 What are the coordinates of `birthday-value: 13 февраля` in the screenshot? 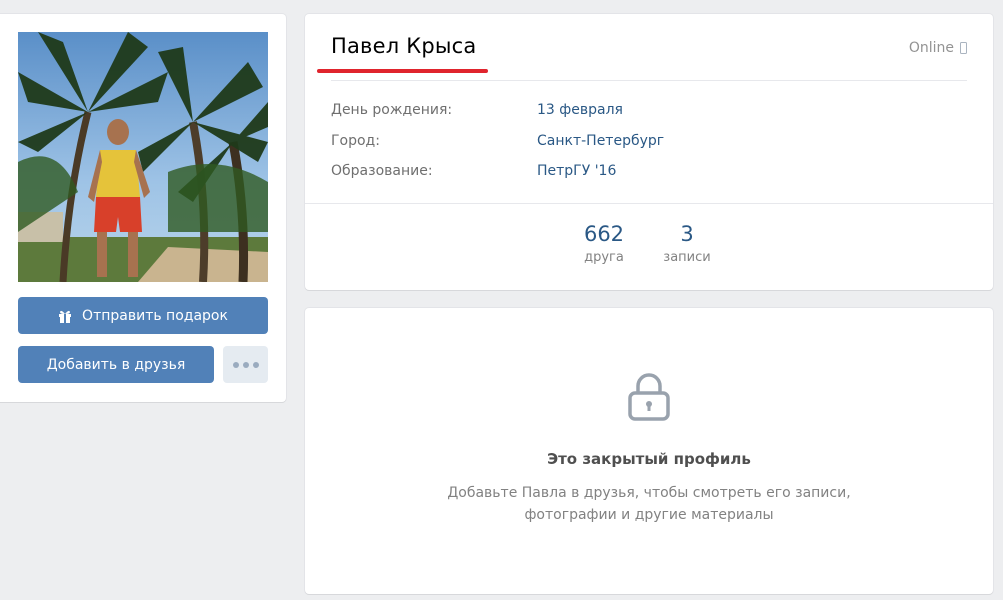 It's located at (580, 110).